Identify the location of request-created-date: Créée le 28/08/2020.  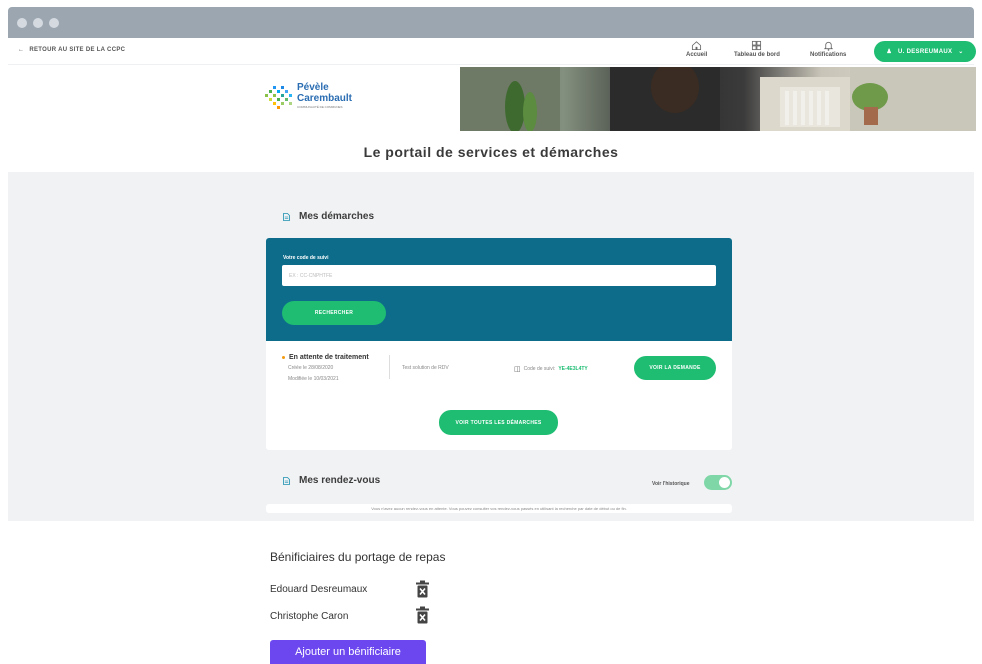
(311, 368).